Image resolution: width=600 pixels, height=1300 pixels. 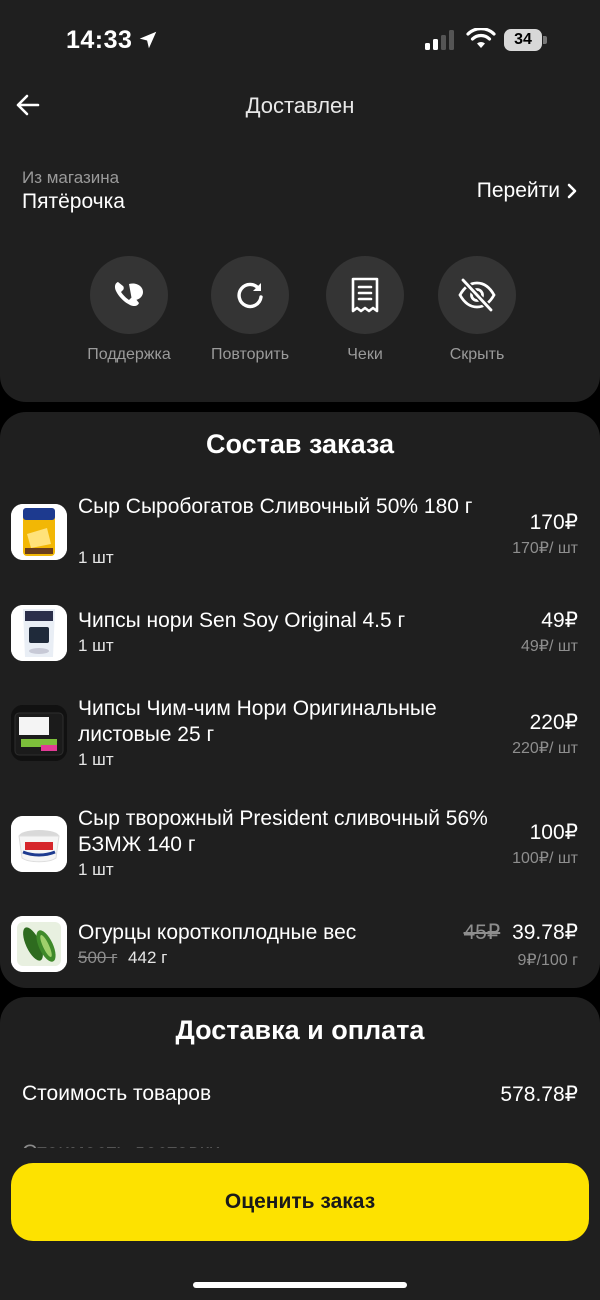 I want to click on repeat-icon, so click(x=250, y=295).